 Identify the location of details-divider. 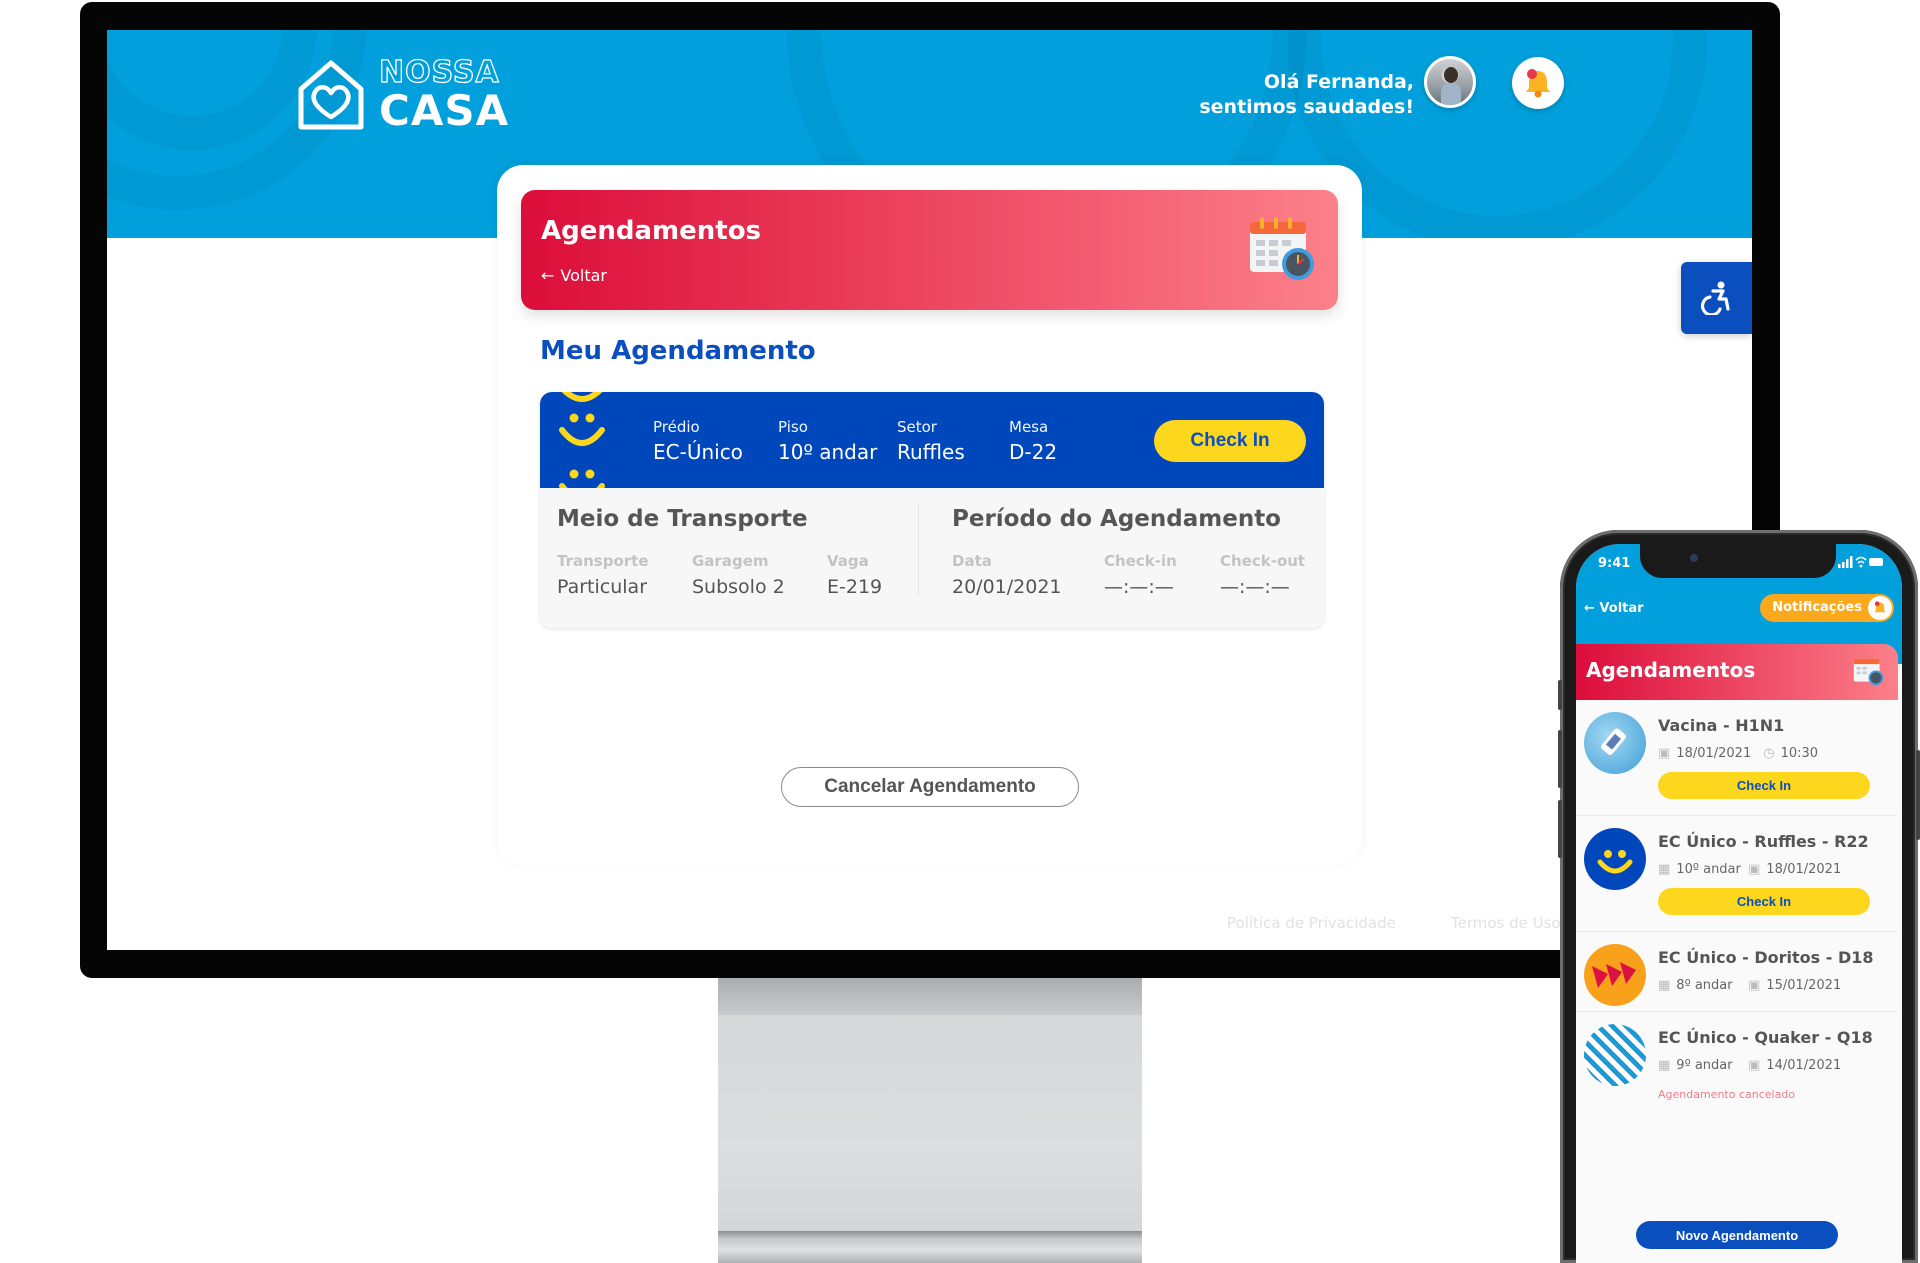
(918, 550).